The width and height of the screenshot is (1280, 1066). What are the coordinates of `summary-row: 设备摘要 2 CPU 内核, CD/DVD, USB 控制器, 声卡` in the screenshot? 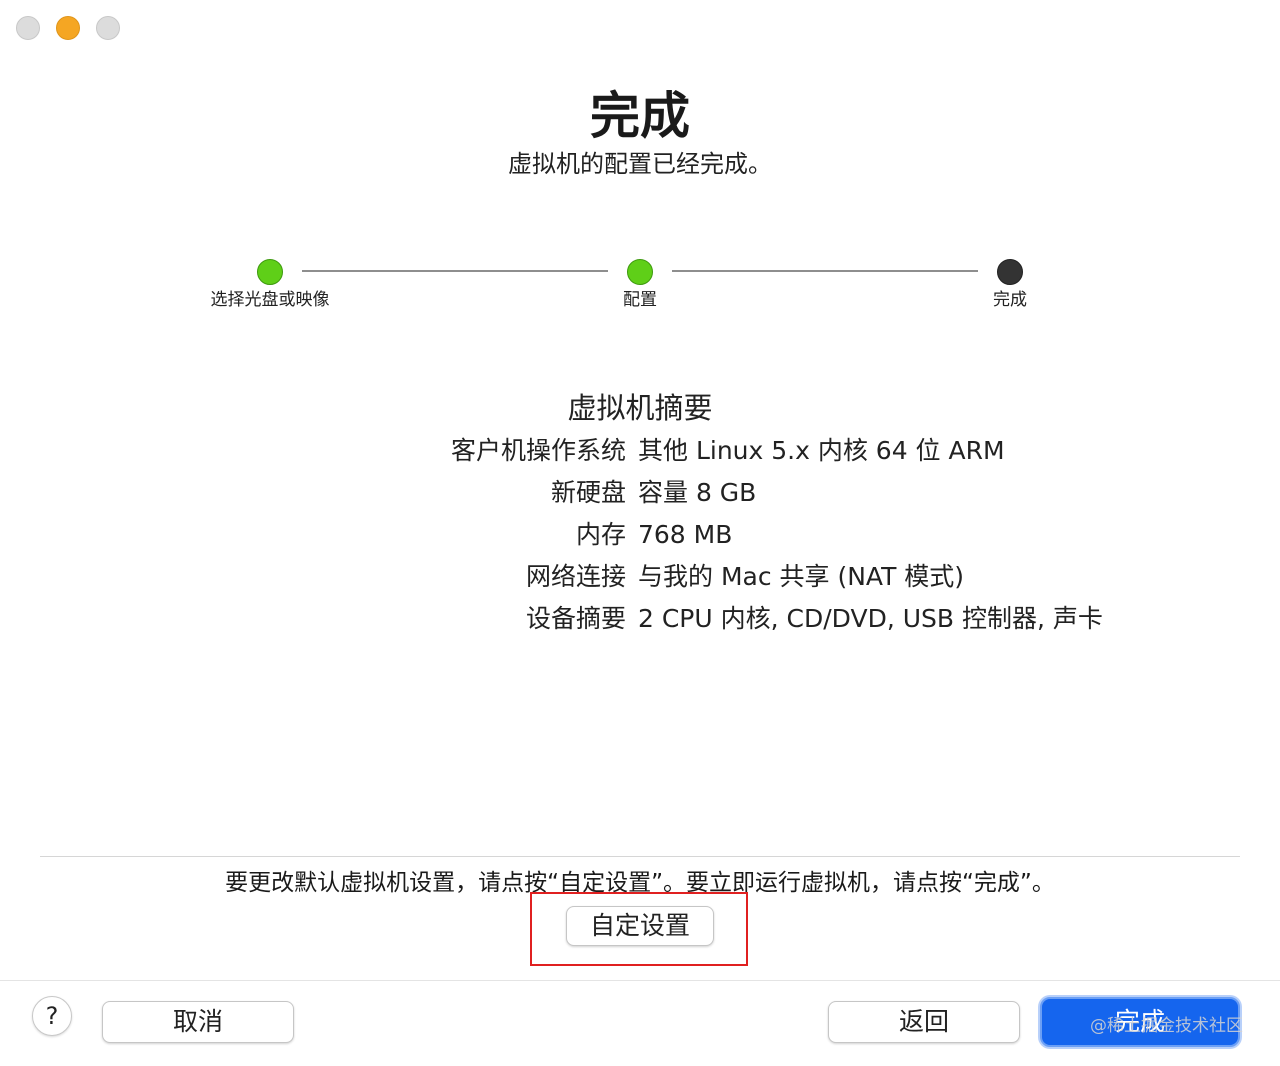 It's located at (640, 619).